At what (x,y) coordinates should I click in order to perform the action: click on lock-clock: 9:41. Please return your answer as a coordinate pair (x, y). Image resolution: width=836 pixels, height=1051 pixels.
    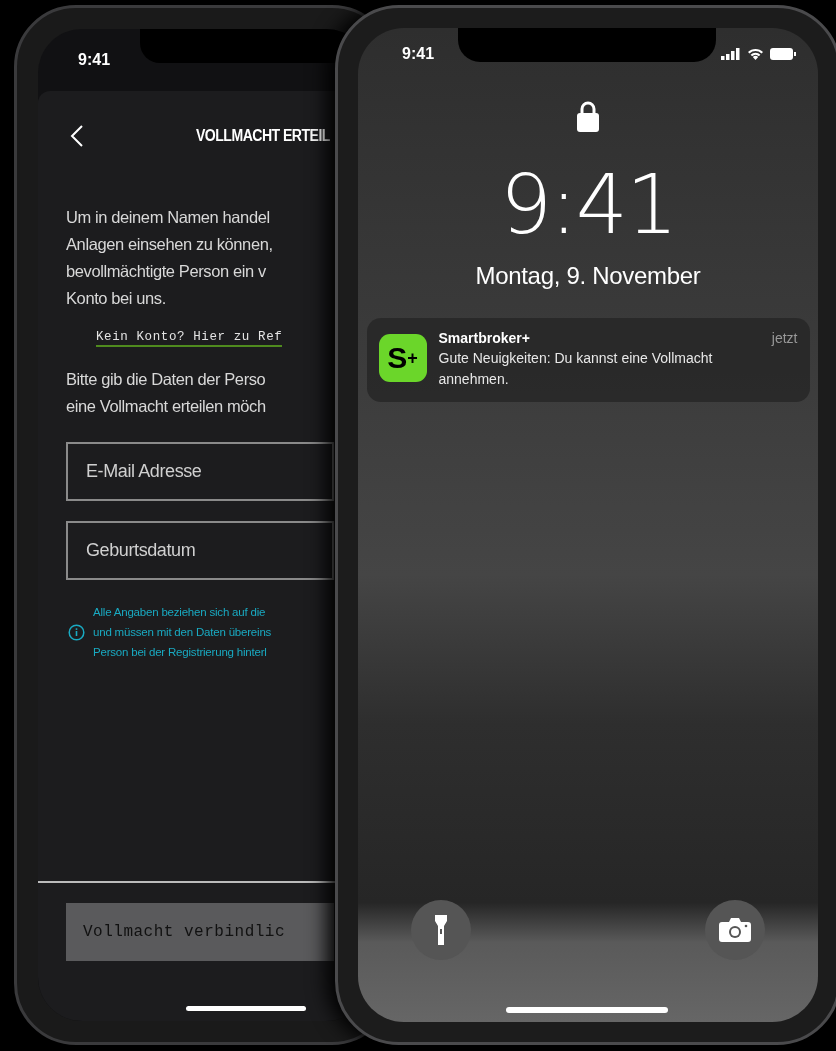
    Looking at the image, I should click on (588, 205).